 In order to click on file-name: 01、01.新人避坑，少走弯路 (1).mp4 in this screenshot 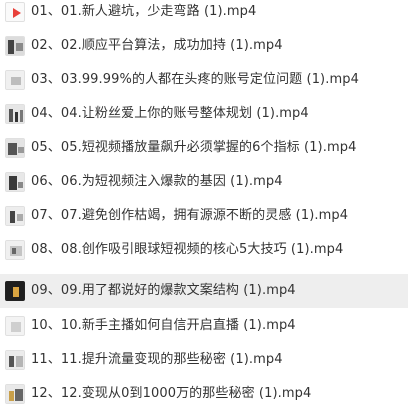, I will do `click(144, 11)`.